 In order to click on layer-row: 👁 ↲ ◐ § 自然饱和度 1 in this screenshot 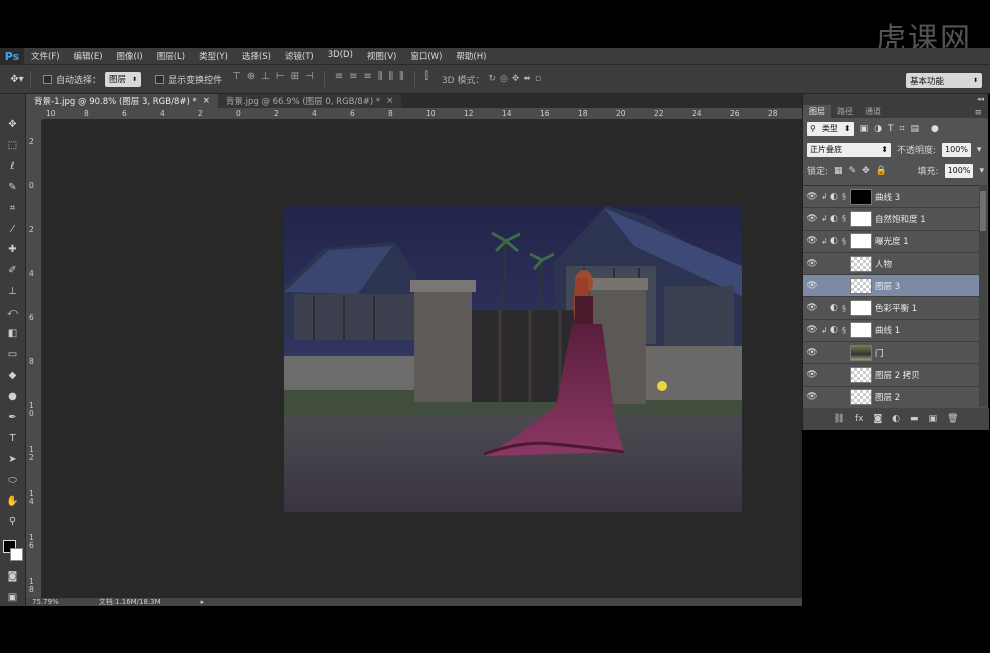, I will do `click(891, 219)`.